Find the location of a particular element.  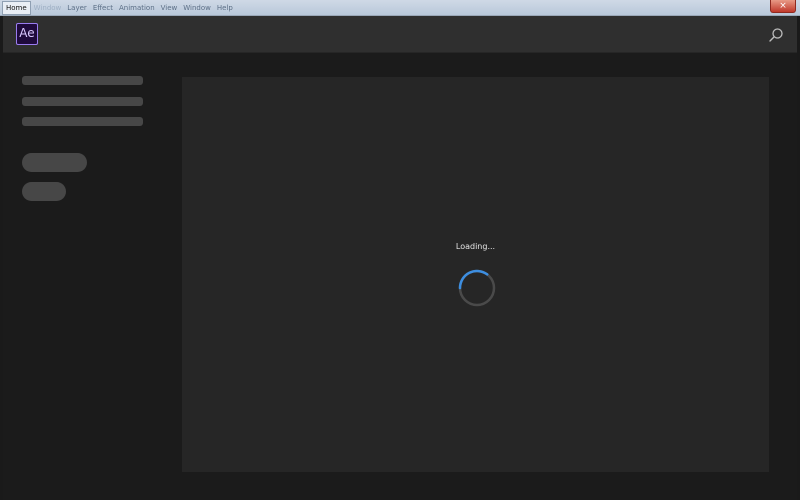

menu-layer: Layer is located at coordinates (77, 8).